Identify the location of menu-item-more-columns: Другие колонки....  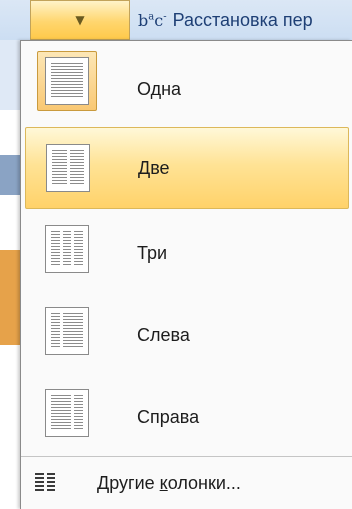
(186, 483).